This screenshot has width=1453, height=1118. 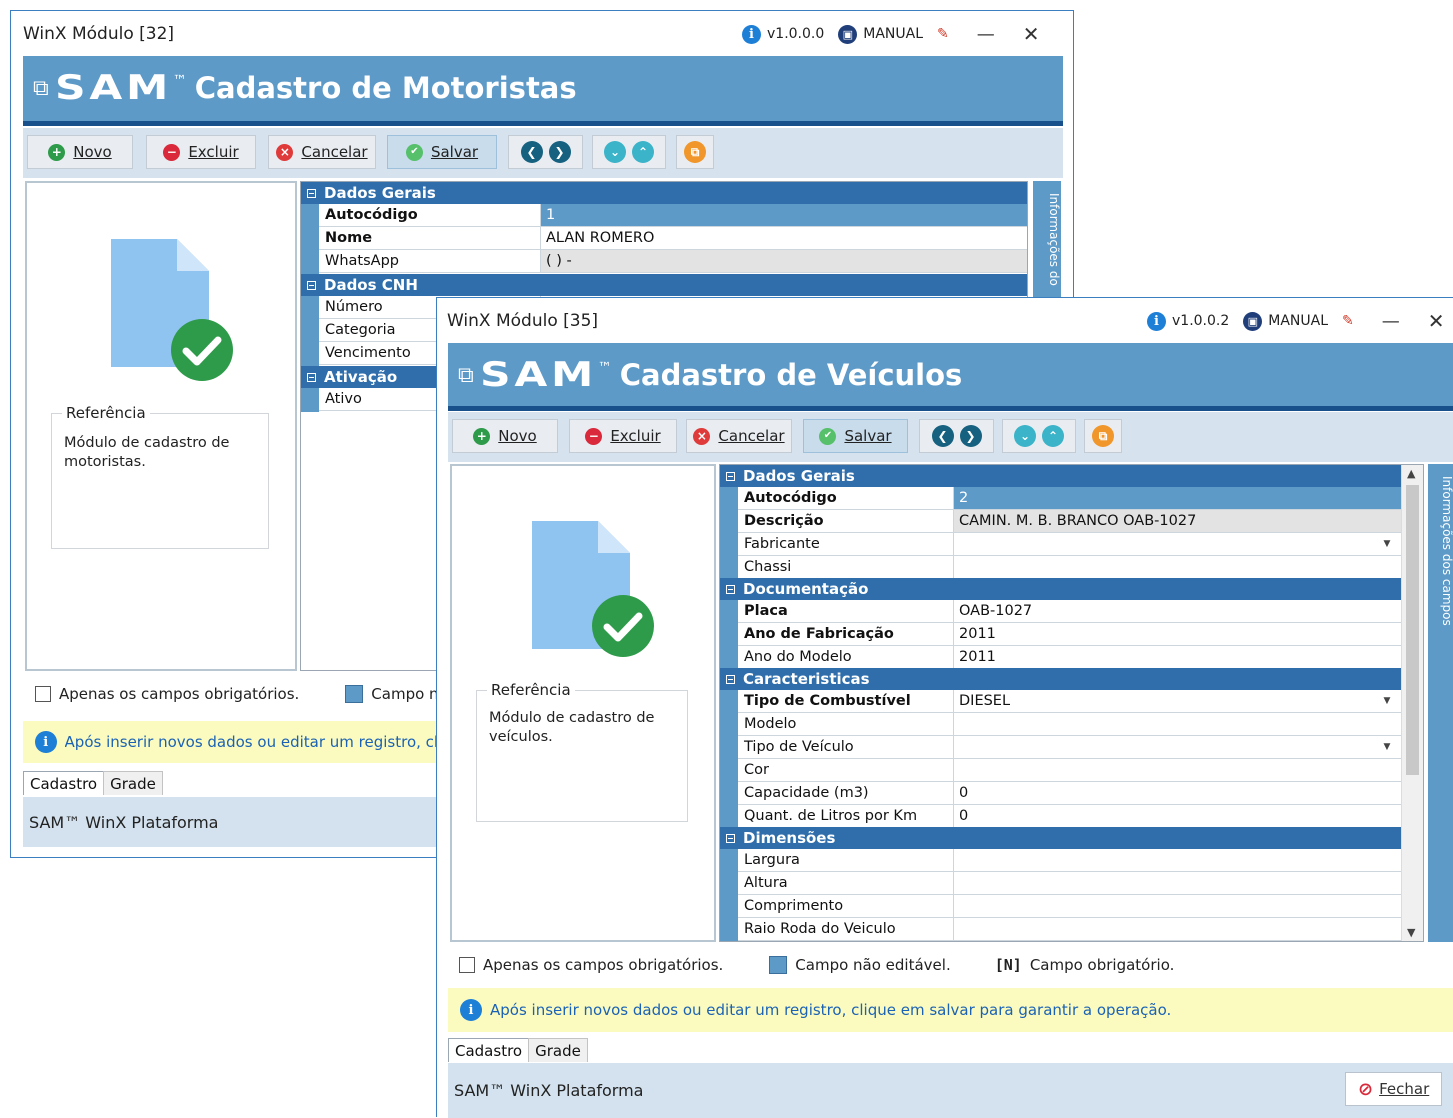 What do you see at coordinates (1177, 611) in the screenshot?
I see `placa-field: OAB-1027` at bounding box center [1177, 611].